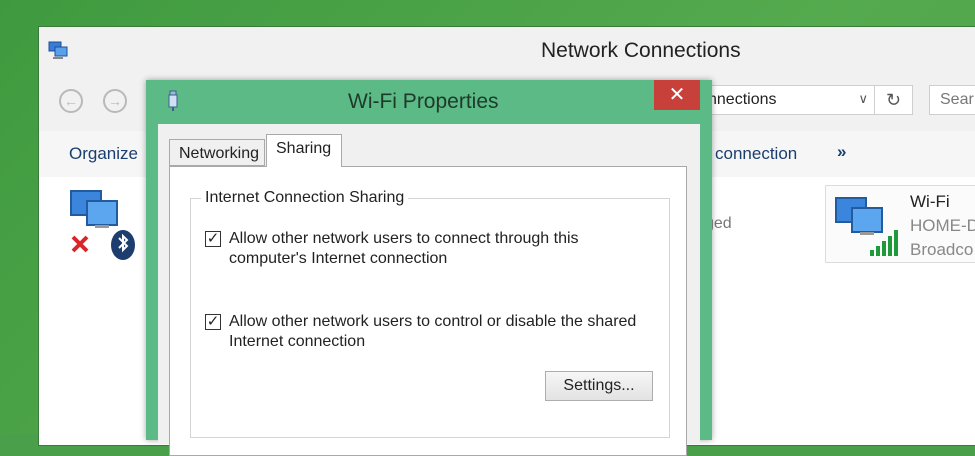  I want to click on search-placeholder: Sear, so click(957, 99).